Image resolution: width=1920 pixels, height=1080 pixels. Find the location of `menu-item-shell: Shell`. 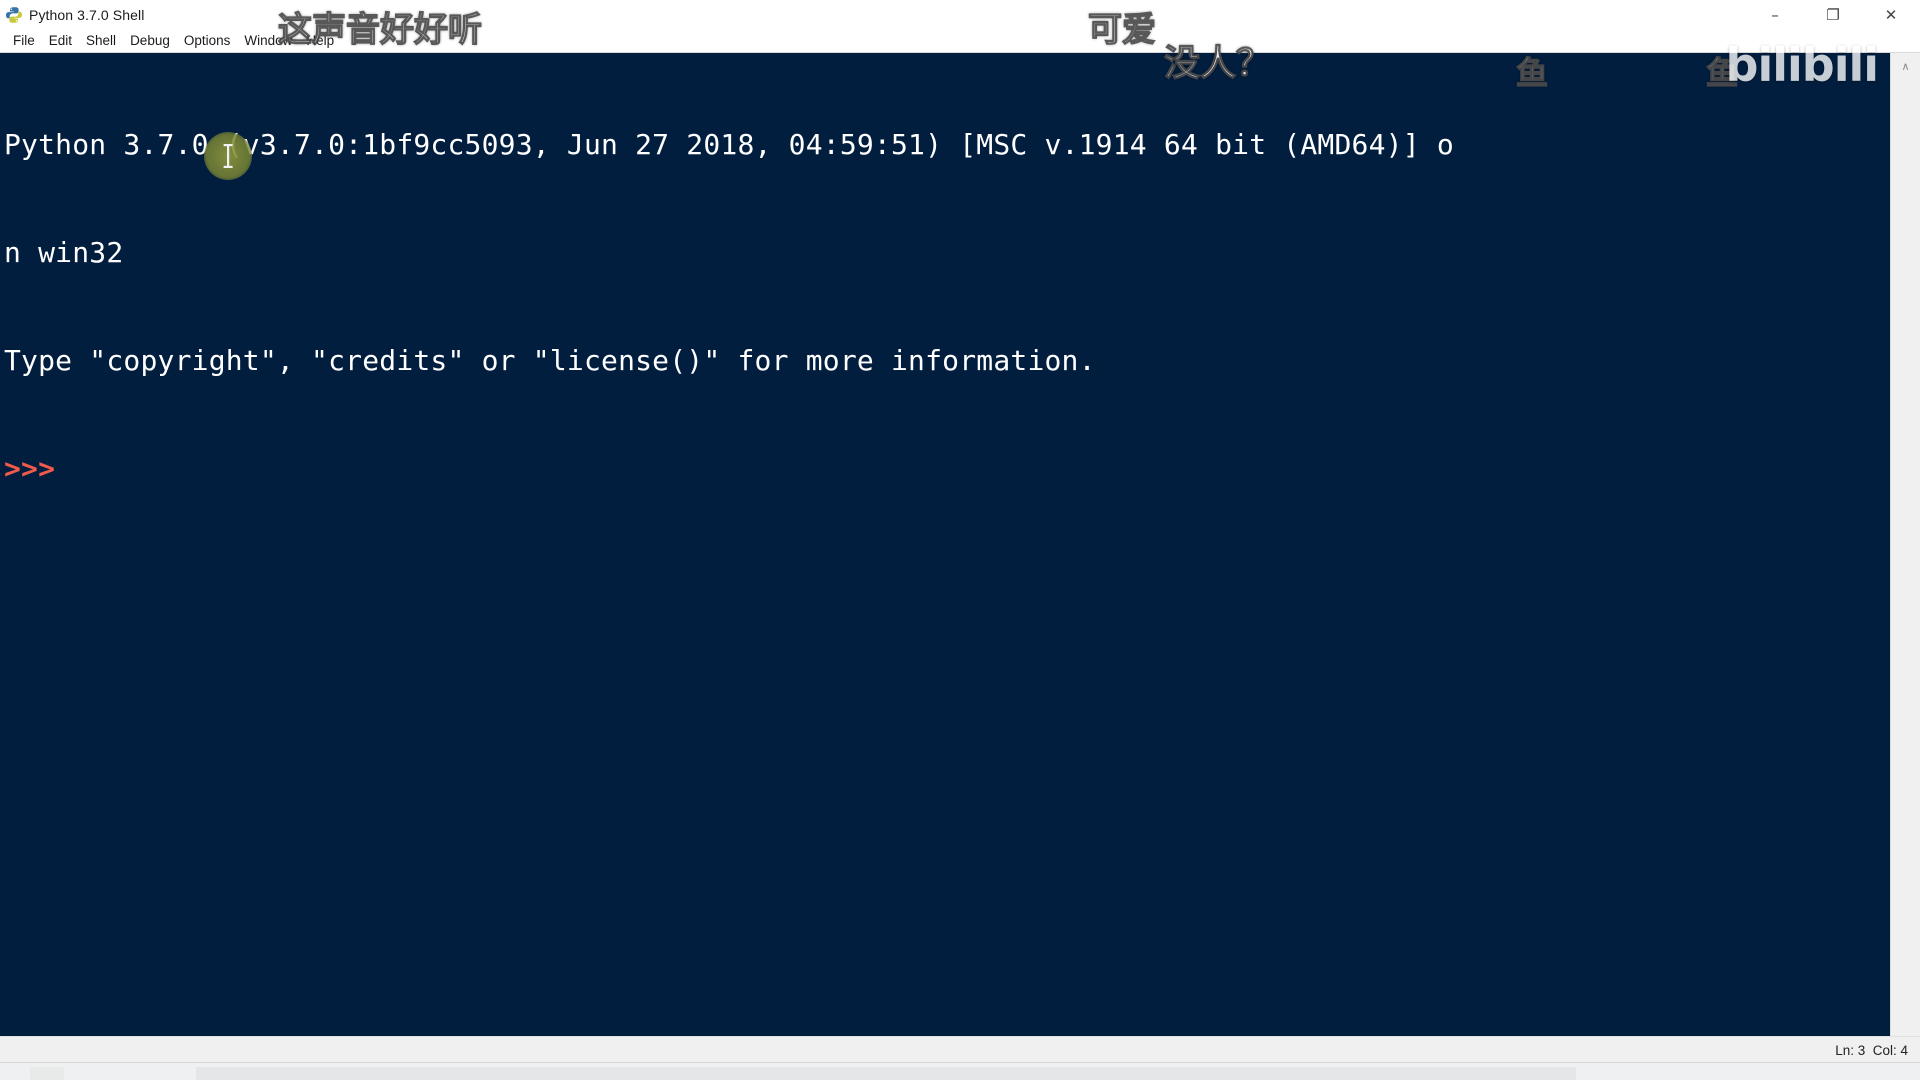

menu-item-shell: Shell is located at coordinates (101, 41).